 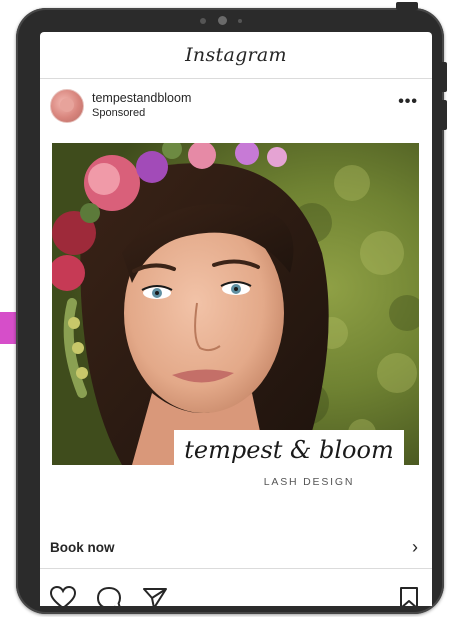 What do you see at coordinates (109, 596) in the screenshot?
I see `comment-icon` at bounding box center [109, 596].